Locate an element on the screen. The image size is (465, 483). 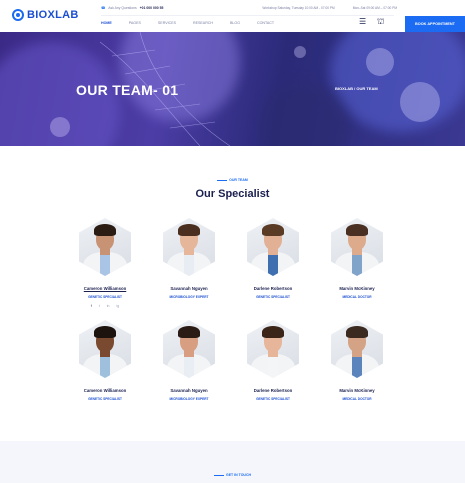
topbar-hours: Mon–Sat 09:00 AM – 07:00 PM is located at coordinates (374, 8).